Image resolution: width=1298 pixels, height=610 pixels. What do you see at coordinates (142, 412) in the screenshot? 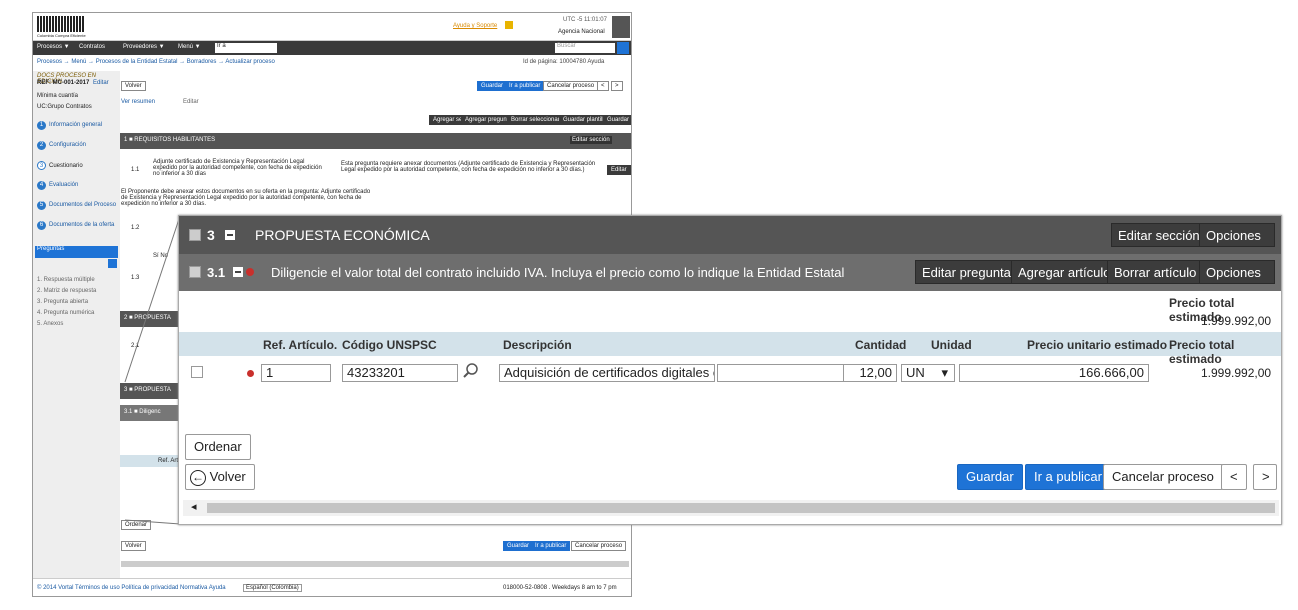
I see `question-31-title: 3.1 ■ Diligenc` at bounding box center [142, 412].